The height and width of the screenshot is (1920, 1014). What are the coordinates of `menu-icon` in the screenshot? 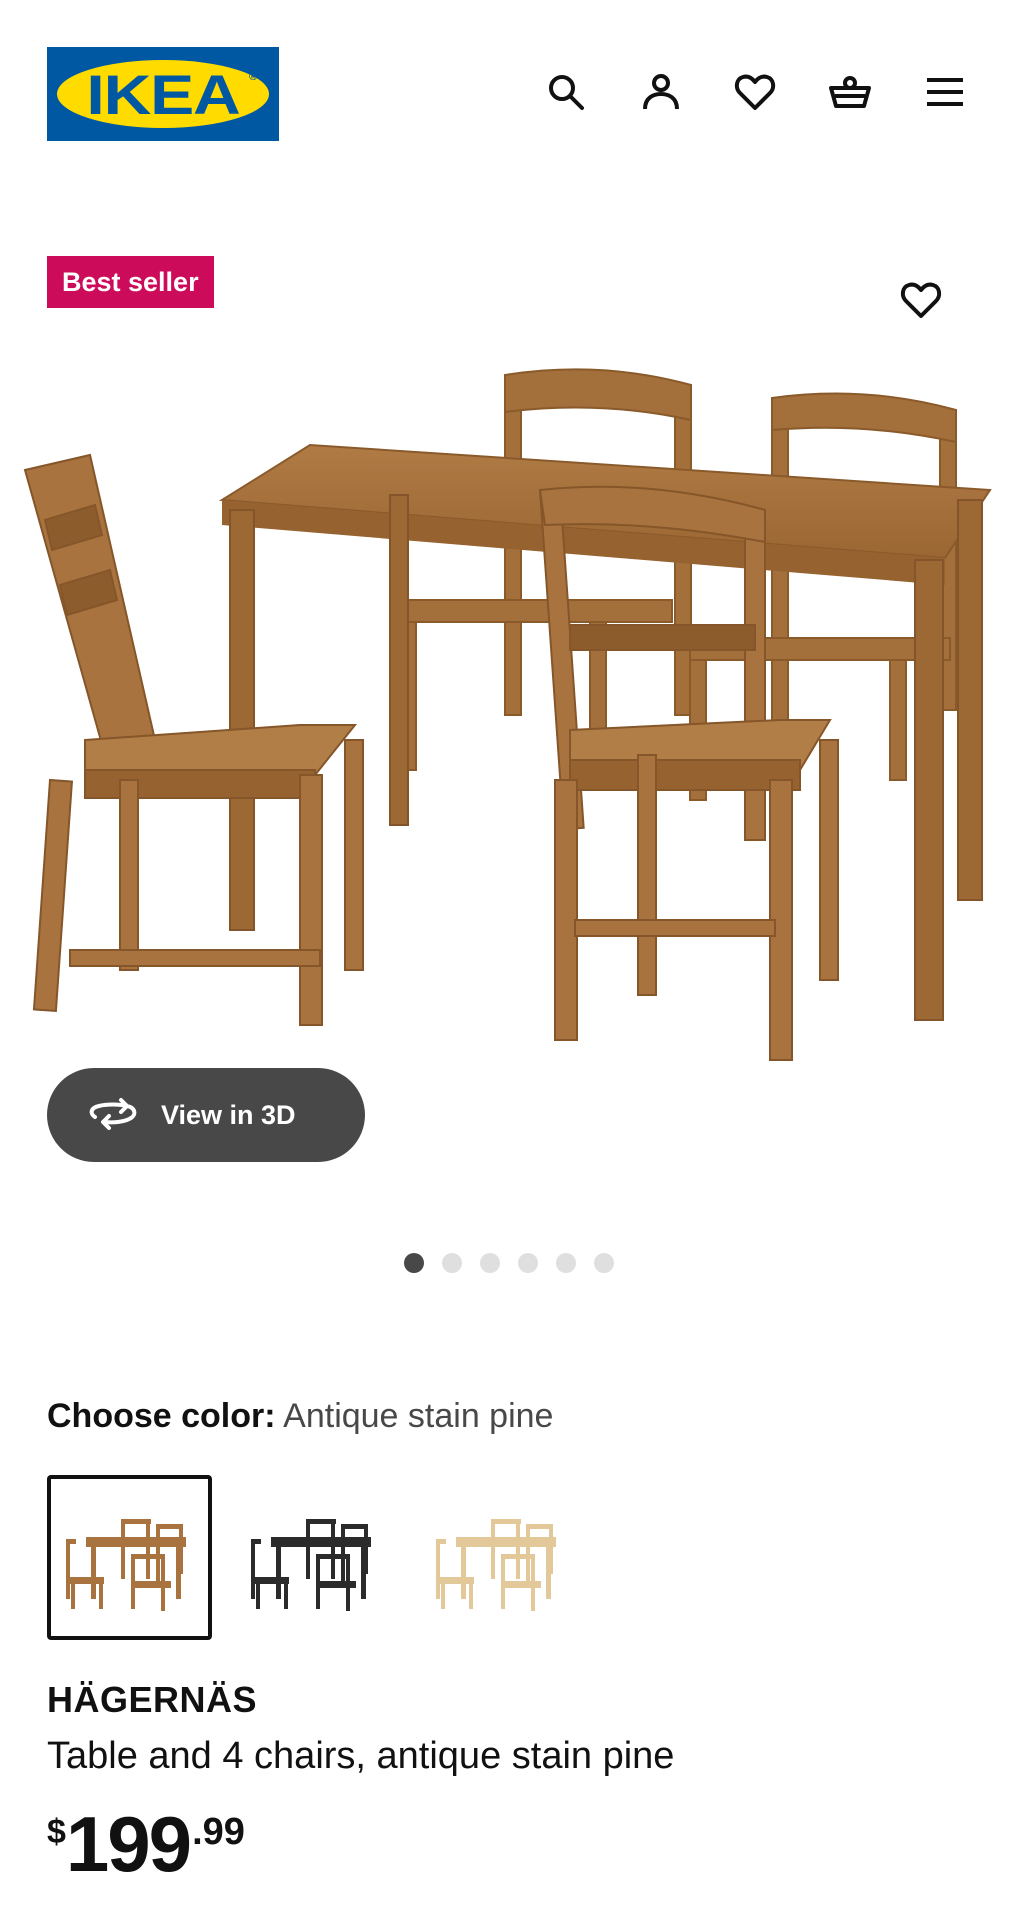 It's located at (945, 92).